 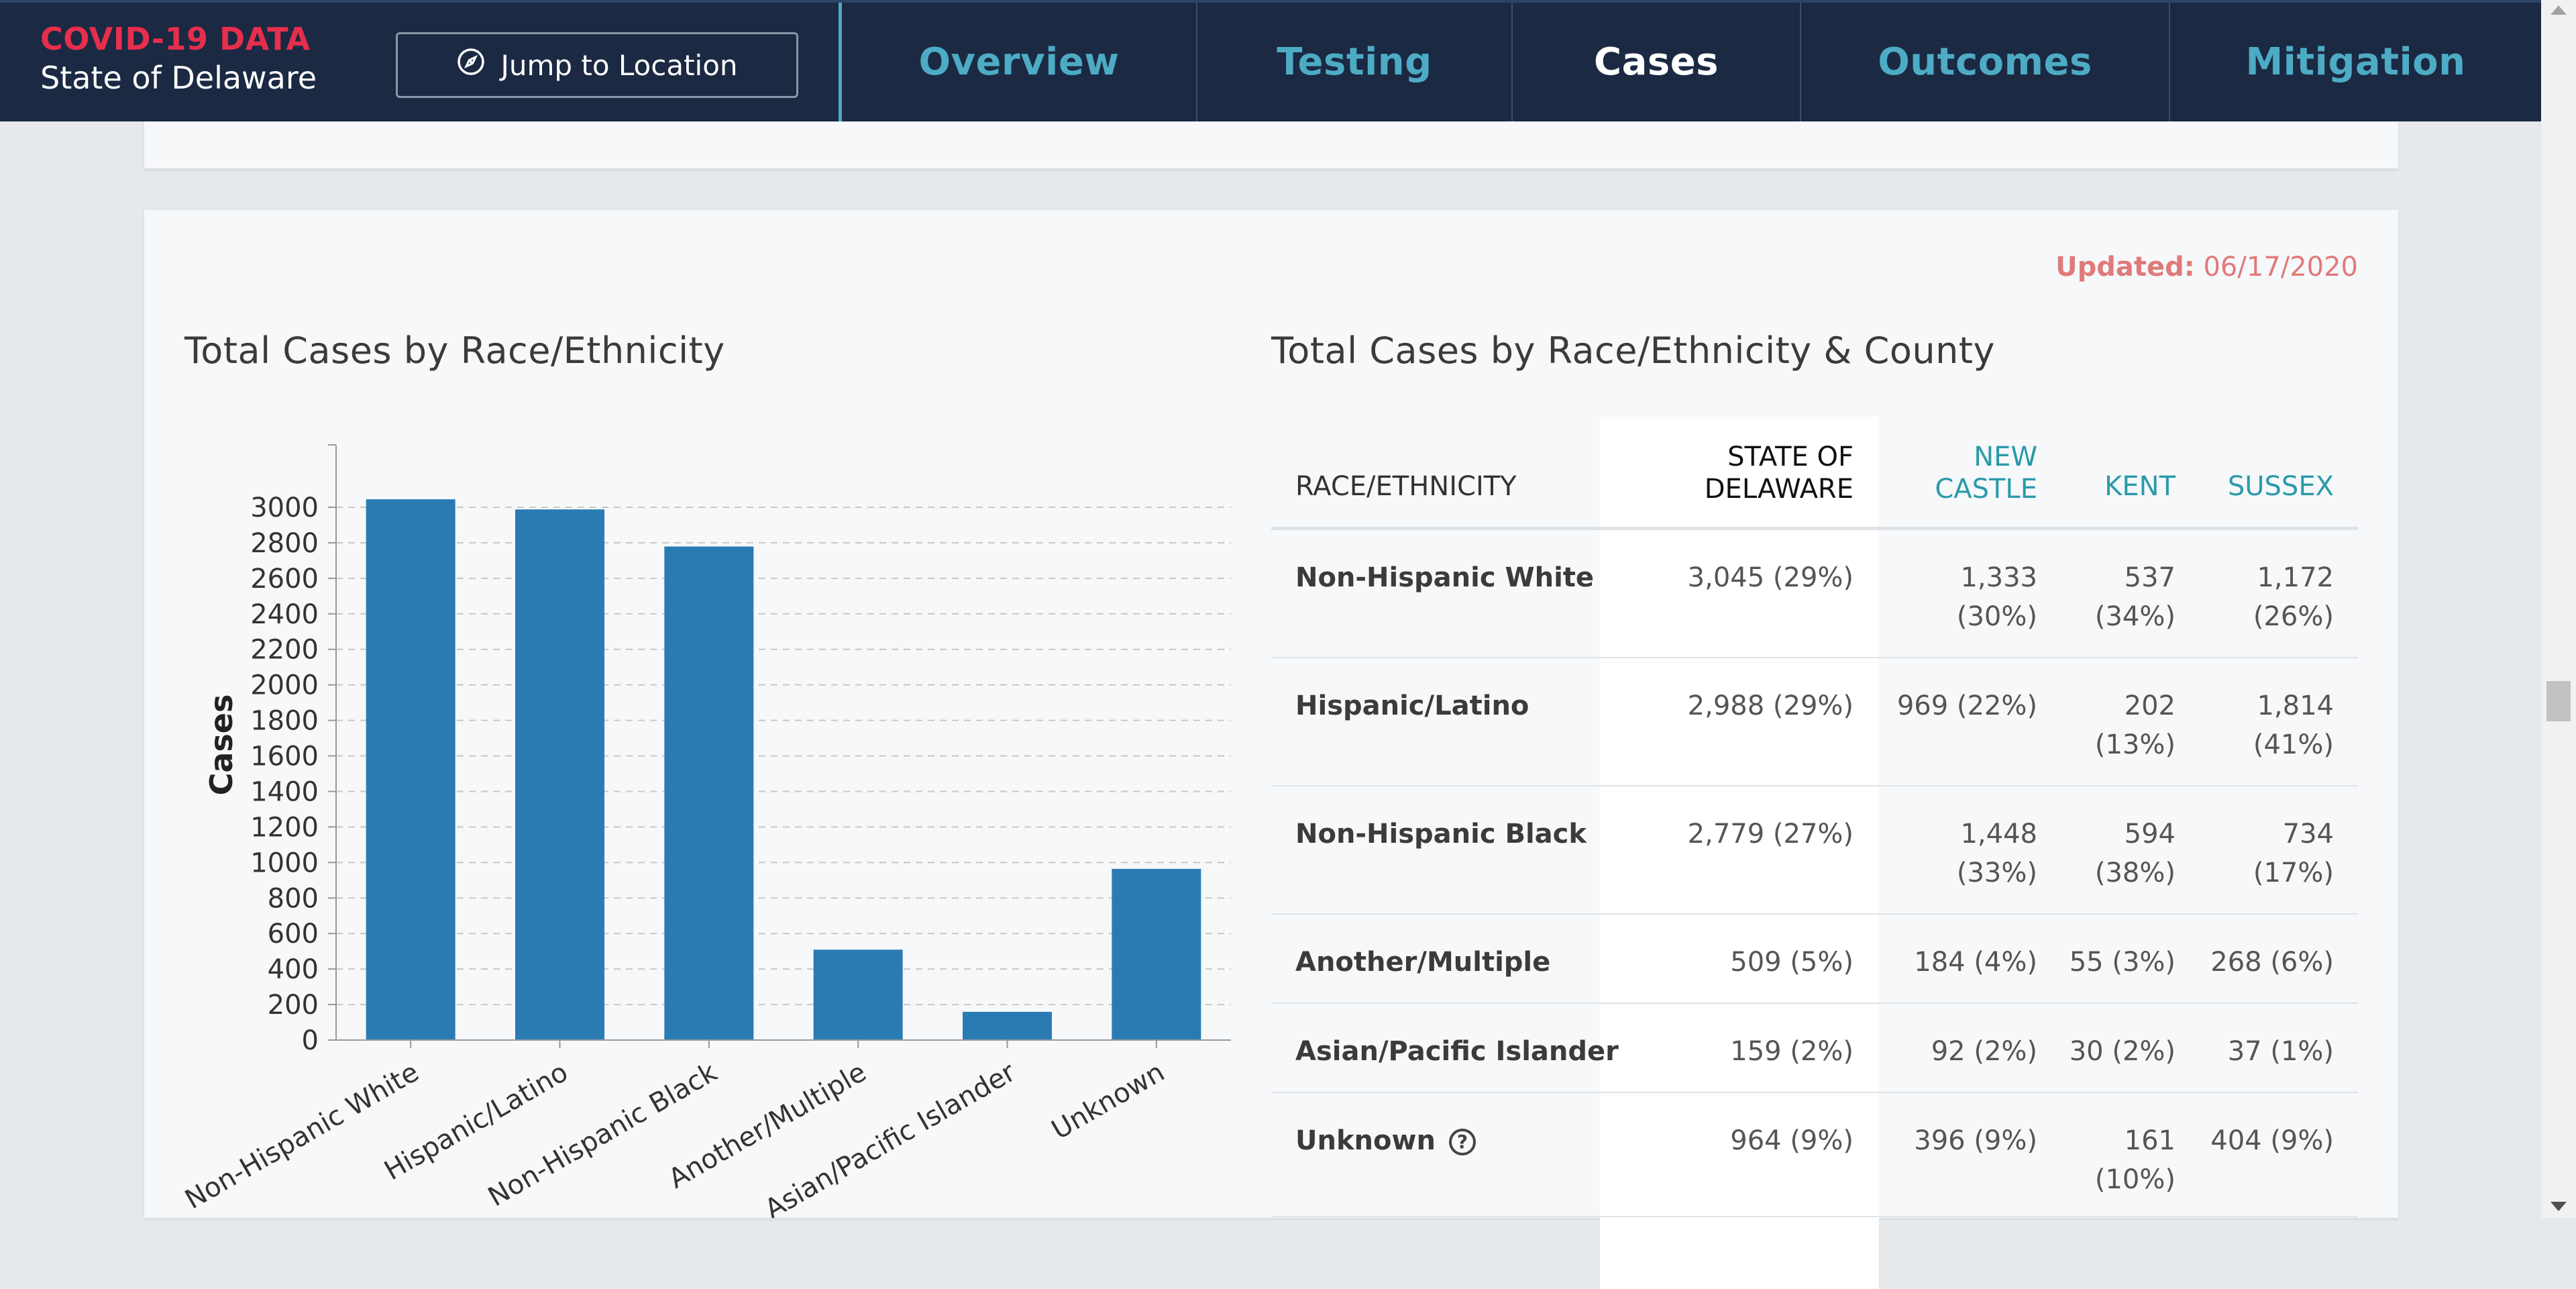 What do you see at coordinates (1770, 577) in the screenshot?
I see `state-value: 3,045 (29%)` at bounding box center [1770, 577].